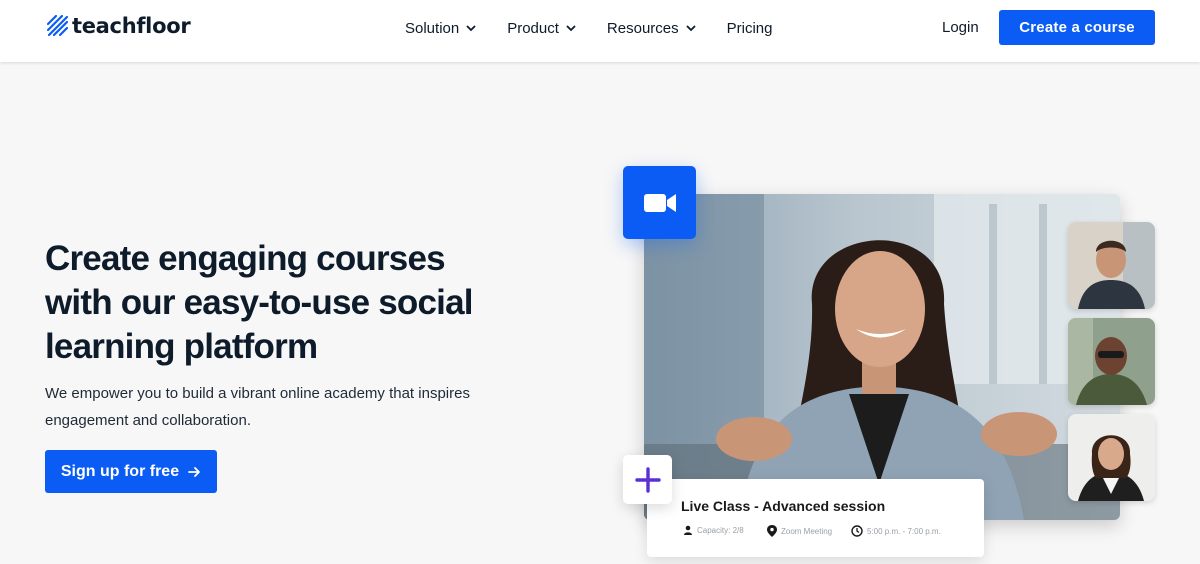 This screenshot has height=564, width=1200. What do you see at coordinates (857, 531) in the screenshot?
I see `clock-icon` at bounding box center [857, 531].